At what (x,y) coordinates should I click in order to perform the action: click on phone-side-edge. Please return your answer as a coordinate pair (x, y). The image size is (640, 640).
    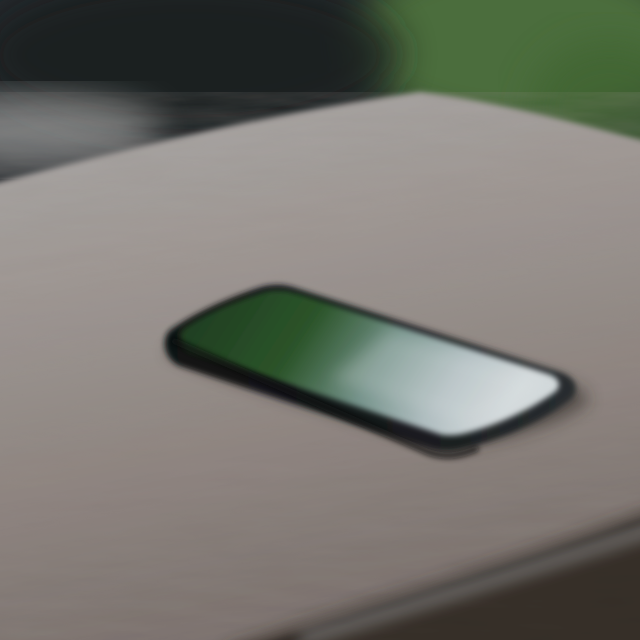
    Looking at the image, I should click on (325, 398).